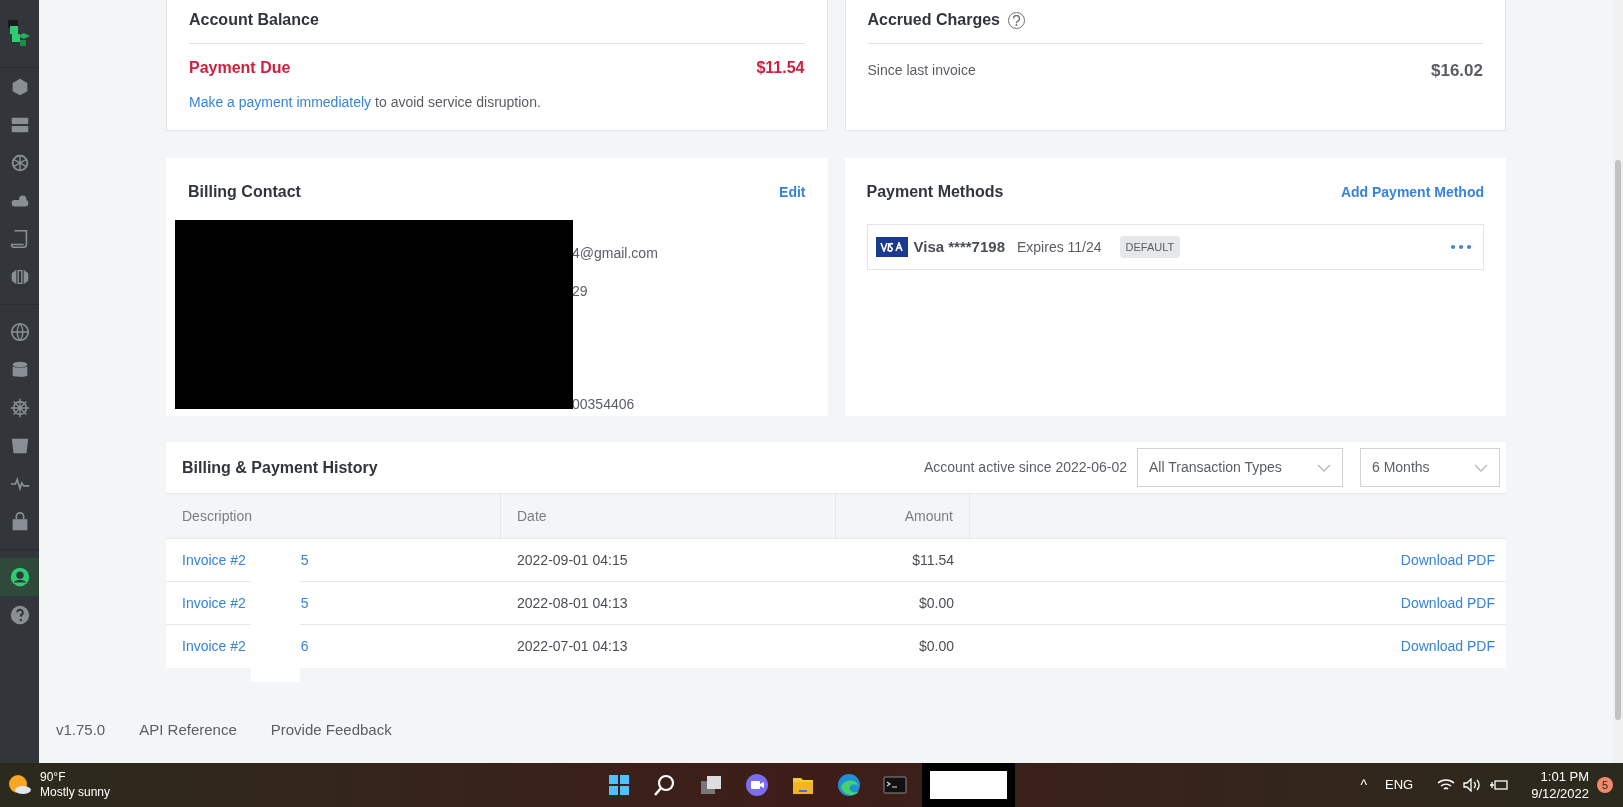  Describe the element at coordinates (1059, 247) in the screenshot. I see `card-expiry: Expires 11/24` at that location.